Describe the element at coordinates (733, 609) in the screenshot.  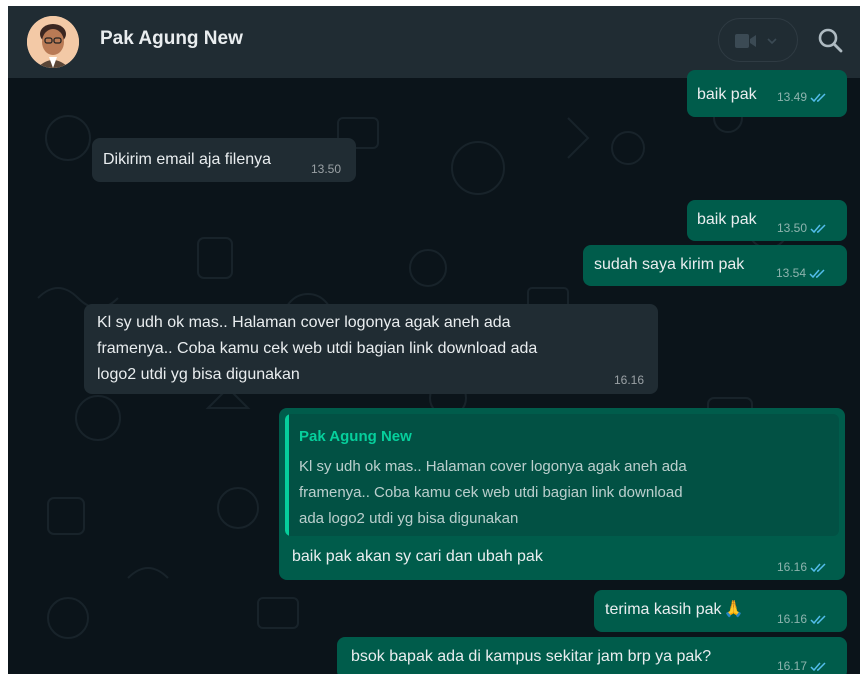
I see `folded-hands-emoji: 🙏` at that location.